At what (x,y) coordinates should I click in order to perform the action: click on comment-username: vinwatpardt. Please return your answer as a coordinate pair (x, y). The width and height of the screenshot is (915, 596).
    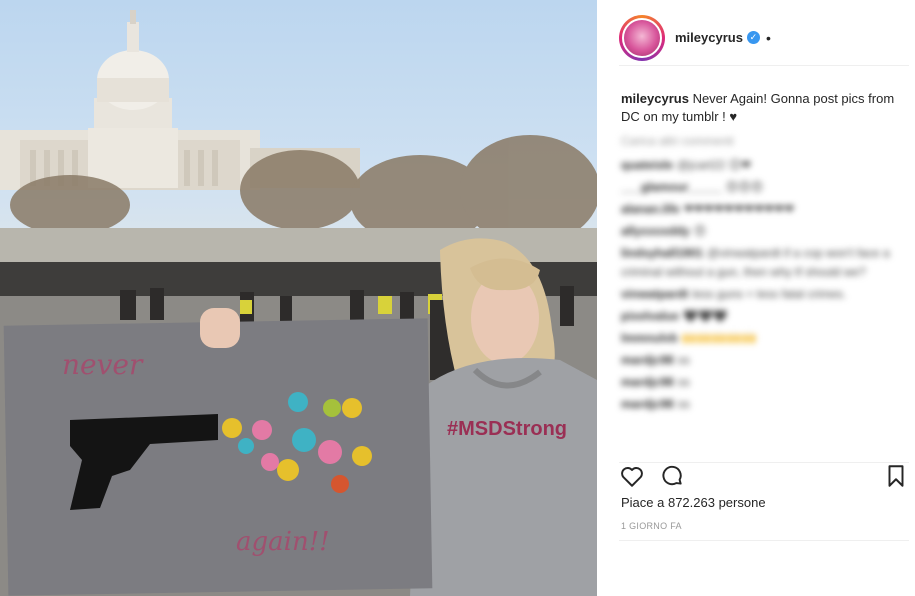
    Looking at the image, I should click on (654, 294).